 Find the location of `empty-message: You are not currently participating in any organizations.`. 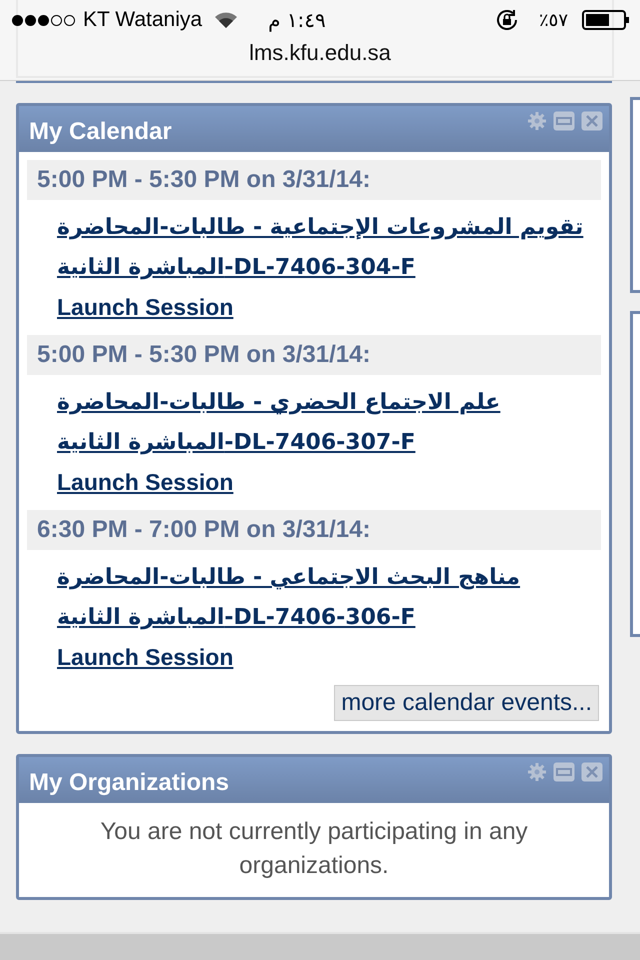

empty-message: You are not currently participating in any organizations. is located at coordinates (314, 849).